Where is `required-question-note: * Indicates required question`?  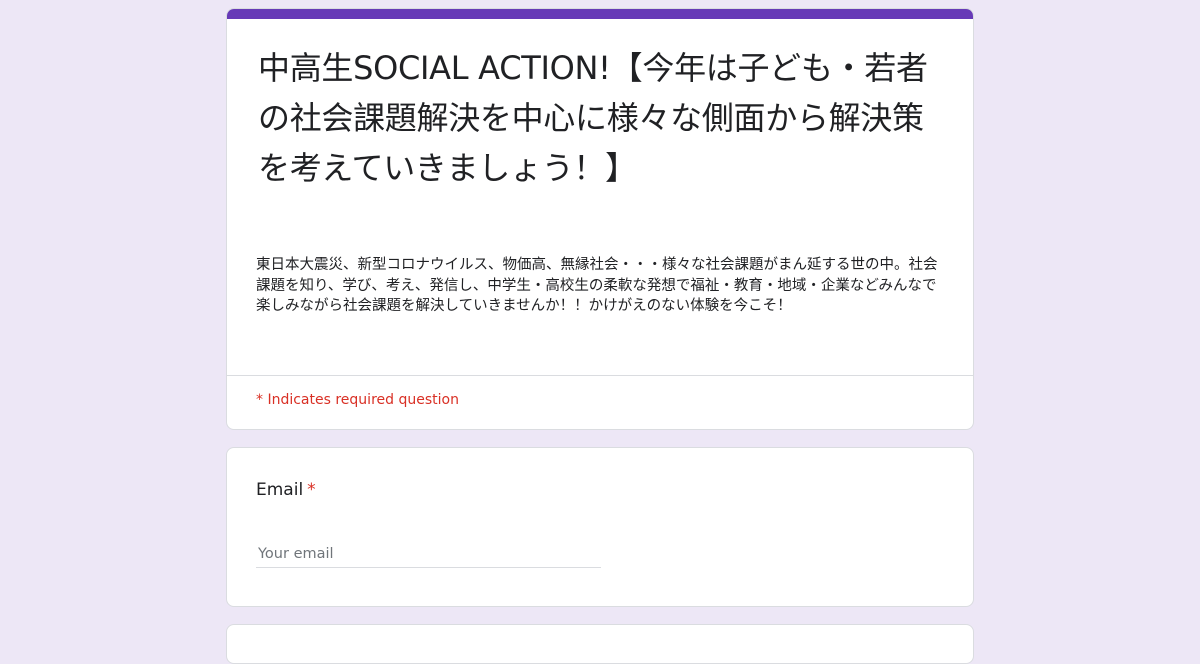 required-question-note: * Indicates required question is located at coordinates (357, 400).